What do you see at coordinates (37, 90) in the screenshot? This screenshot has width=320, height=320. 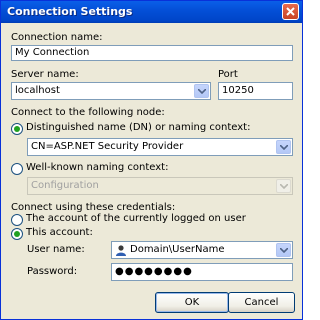 I see `server-name-value: localhost` at bounding box center [37, 90].